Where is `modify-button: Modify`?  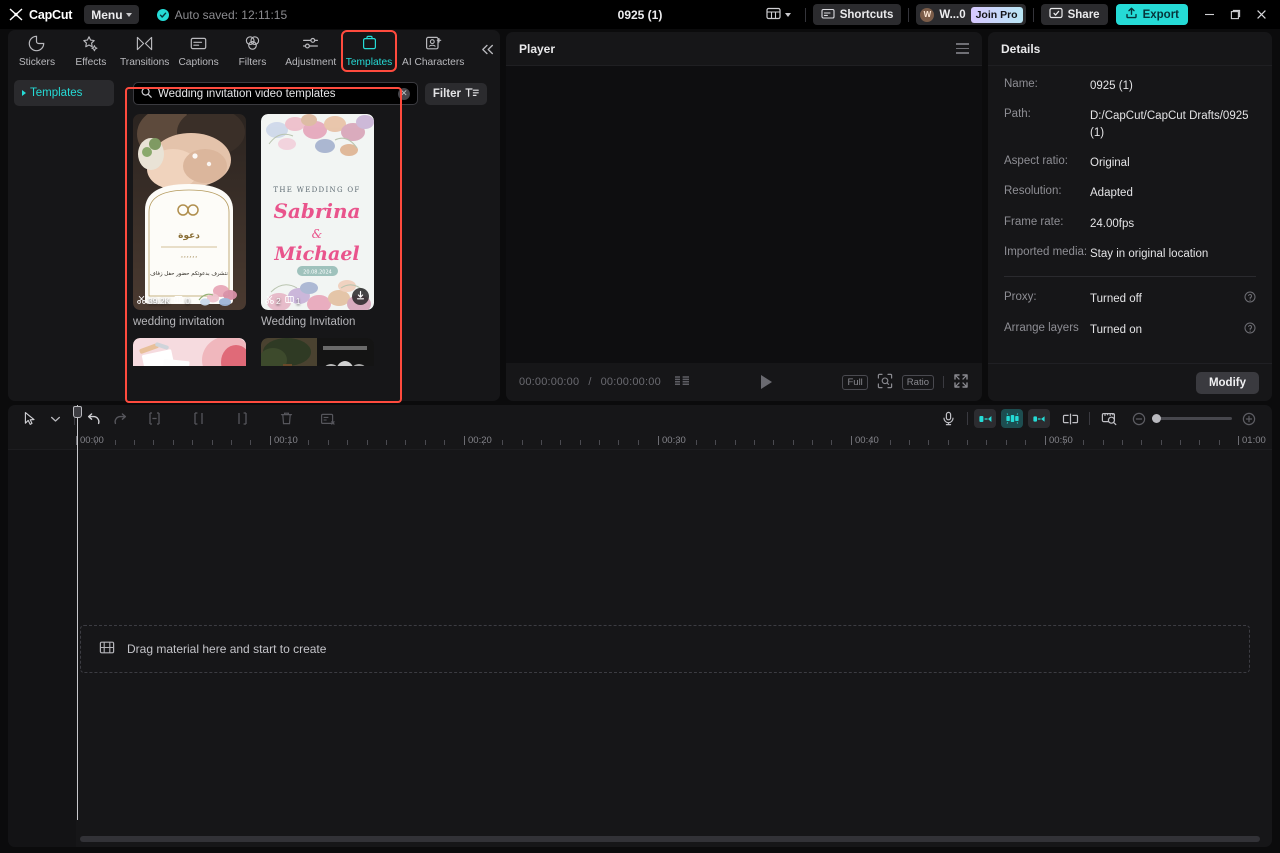 modify-button: Modify is located at coordinates (1227, 382).